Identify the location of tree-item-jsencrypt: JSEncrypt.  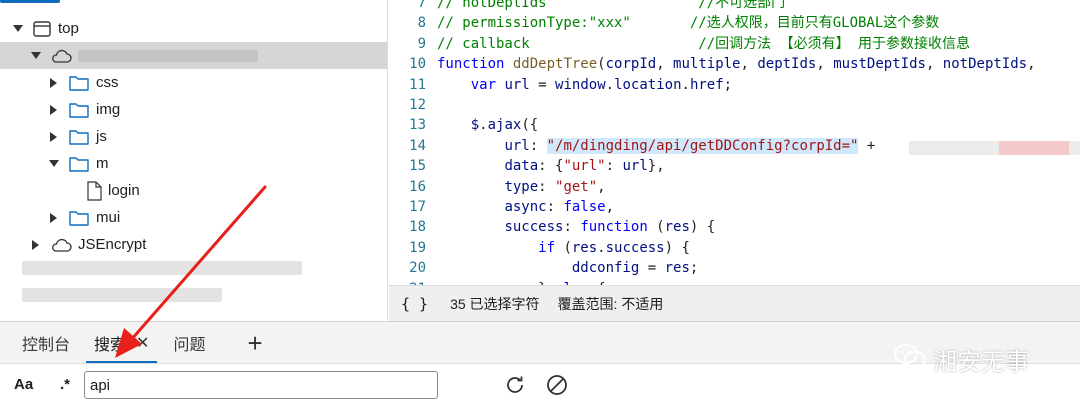
(193, 244).